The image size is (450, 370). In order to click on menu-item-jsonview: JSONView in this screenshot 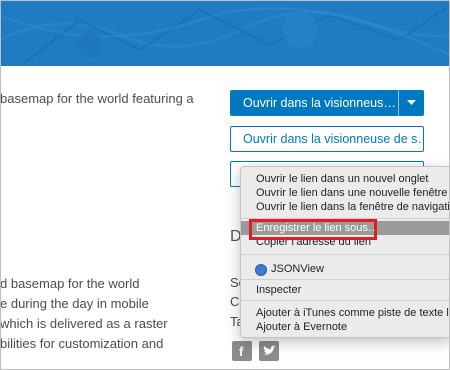, I will do `click(345, 269)`.